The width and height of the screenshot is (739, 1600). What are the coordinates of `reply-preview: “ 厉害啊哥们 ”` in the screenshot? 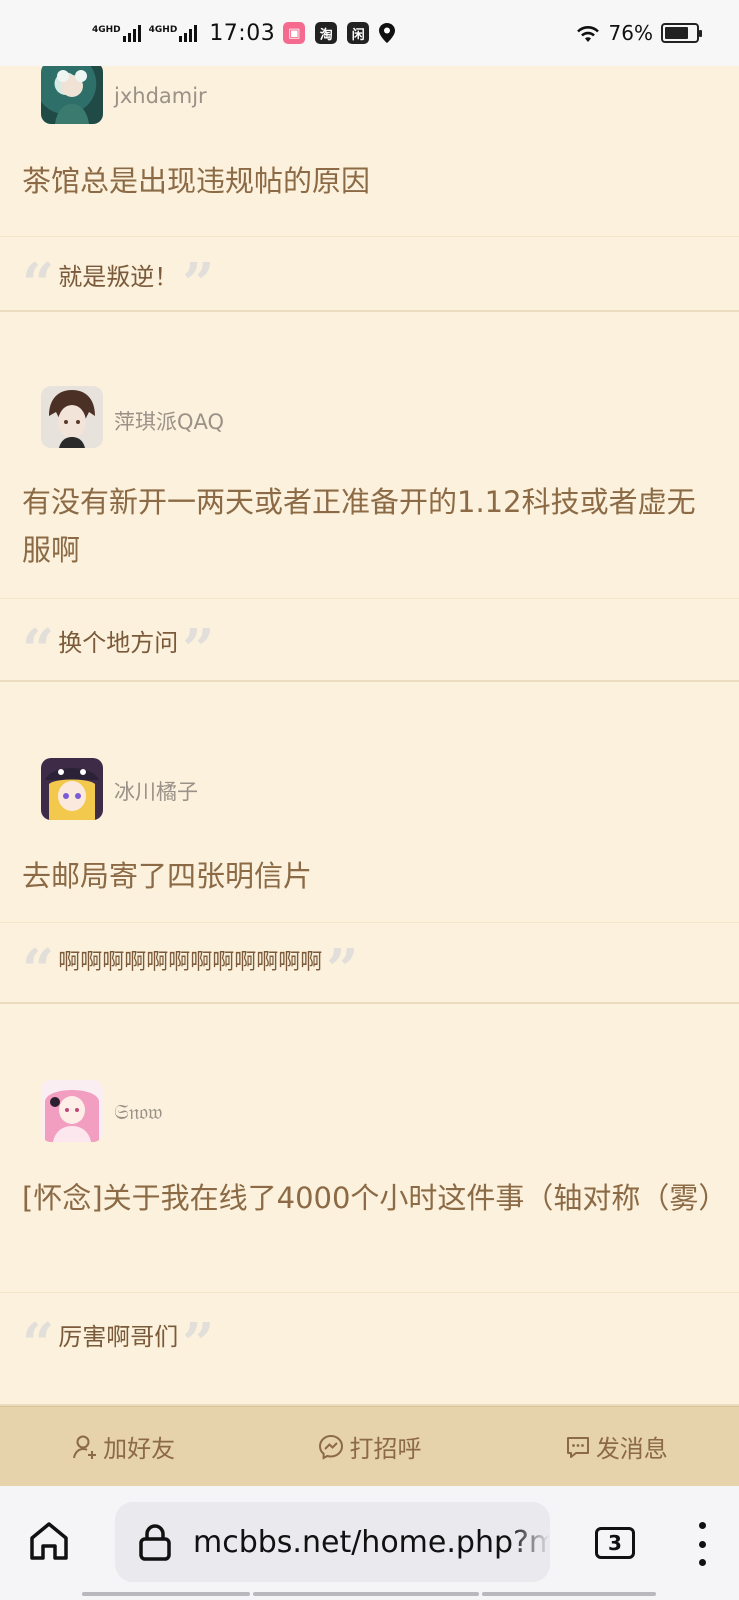 It's located at (118, 1344).